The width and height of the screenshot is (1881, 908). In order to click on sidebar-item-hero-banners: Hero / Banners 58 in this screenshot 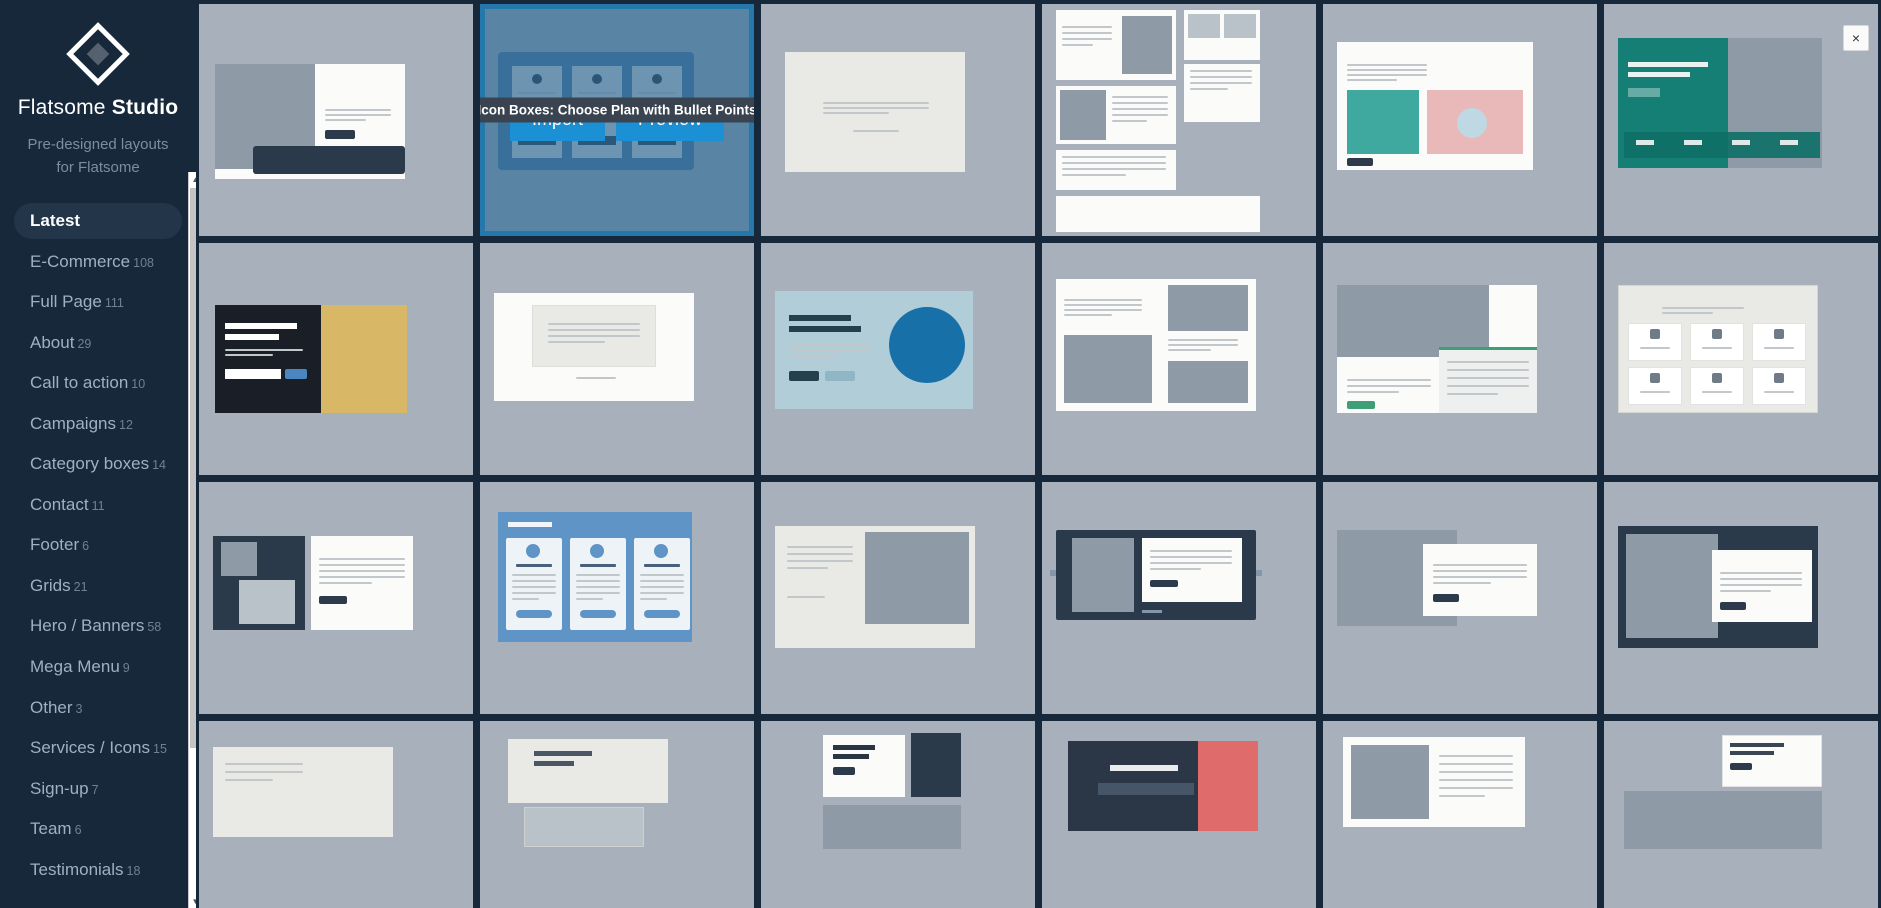, I will do `click(98, 626)`.